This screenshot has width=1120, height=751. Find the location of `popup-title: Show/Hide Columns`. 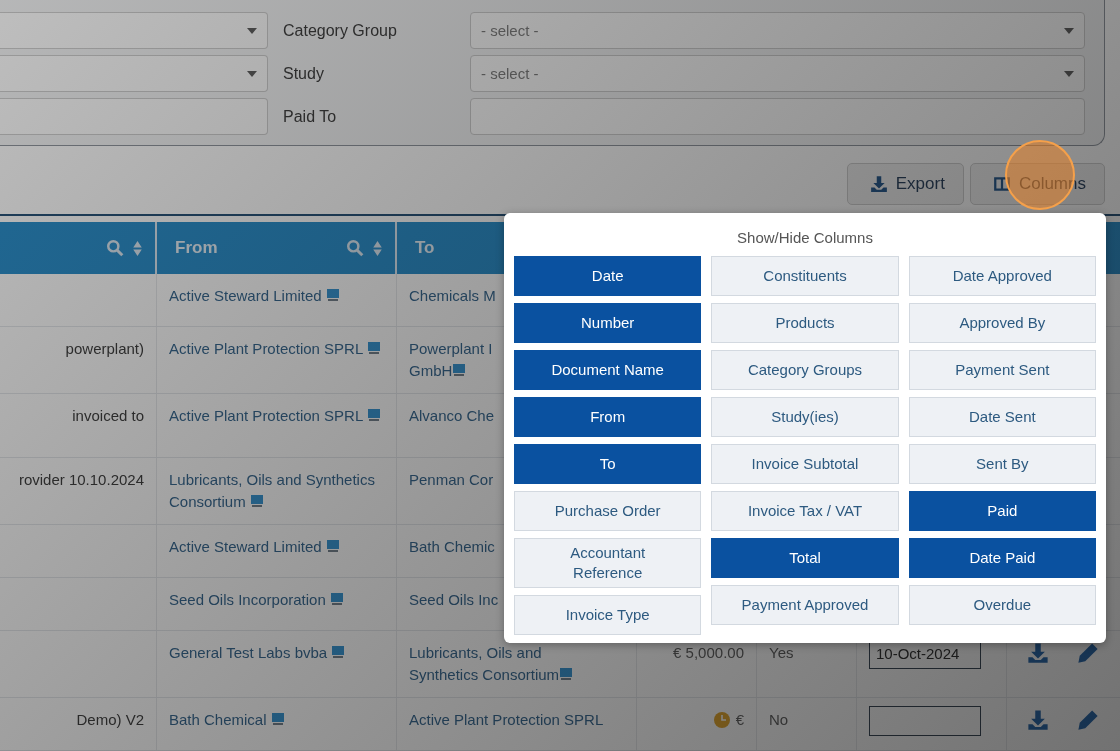

popup-title: Show/Hide Columns is located at coordinates (805, 237).